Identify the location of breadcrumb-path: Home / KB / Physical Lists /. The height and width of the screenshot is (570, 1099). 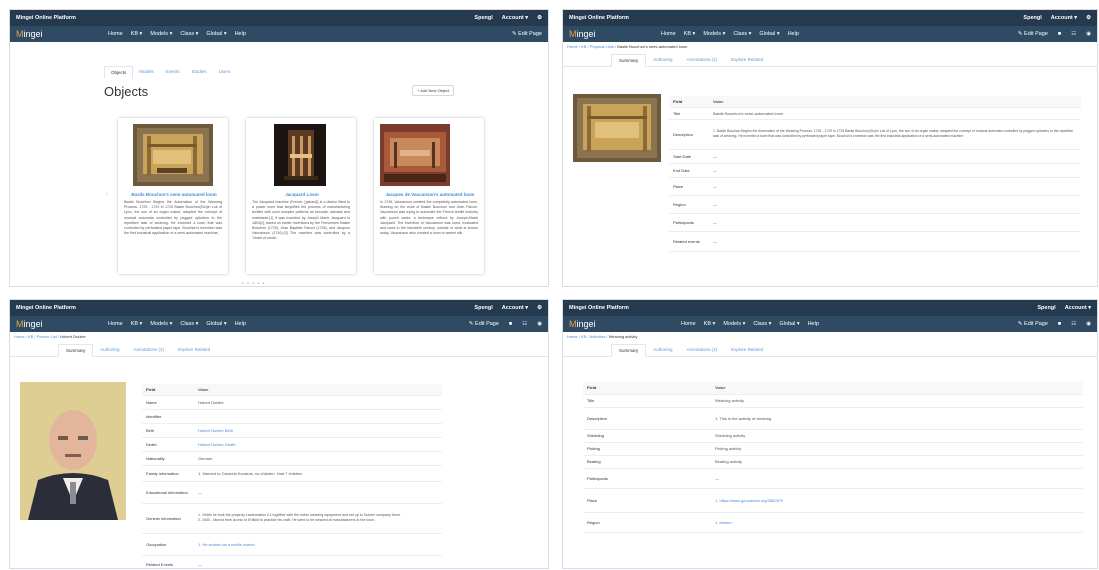
(592, 46).